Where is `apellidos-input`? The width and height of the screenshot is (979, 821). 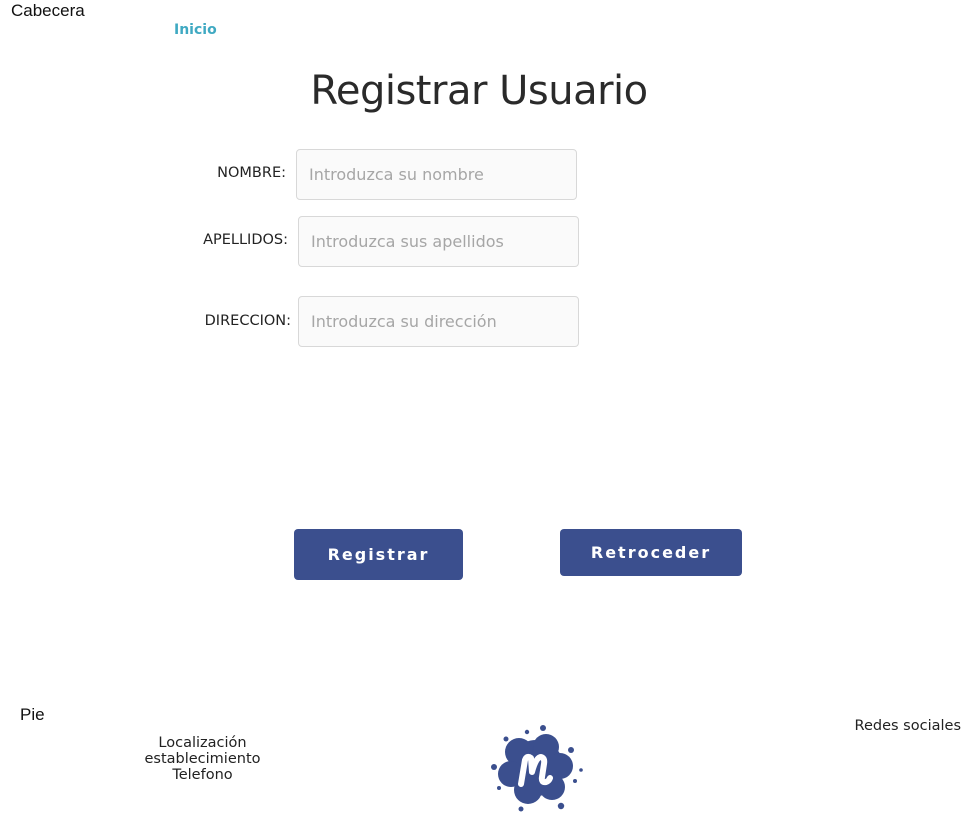 apellidos-input is located at coordinates (438, 241).